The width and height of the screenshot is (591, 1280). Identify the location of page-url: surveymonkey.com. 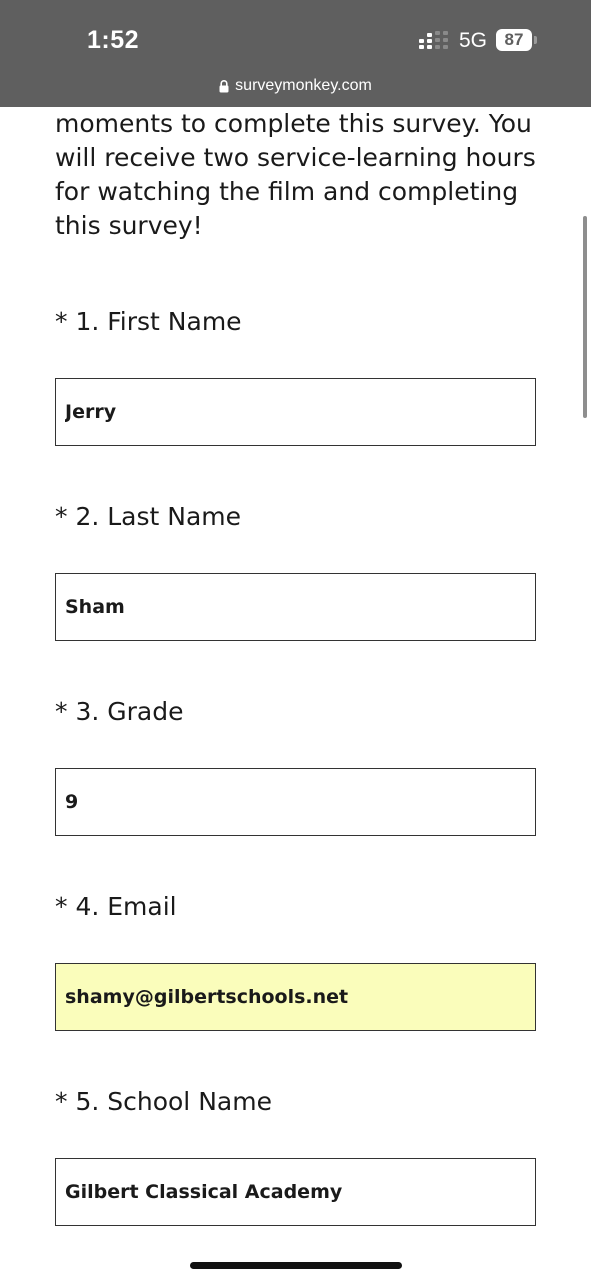
(303, 85).